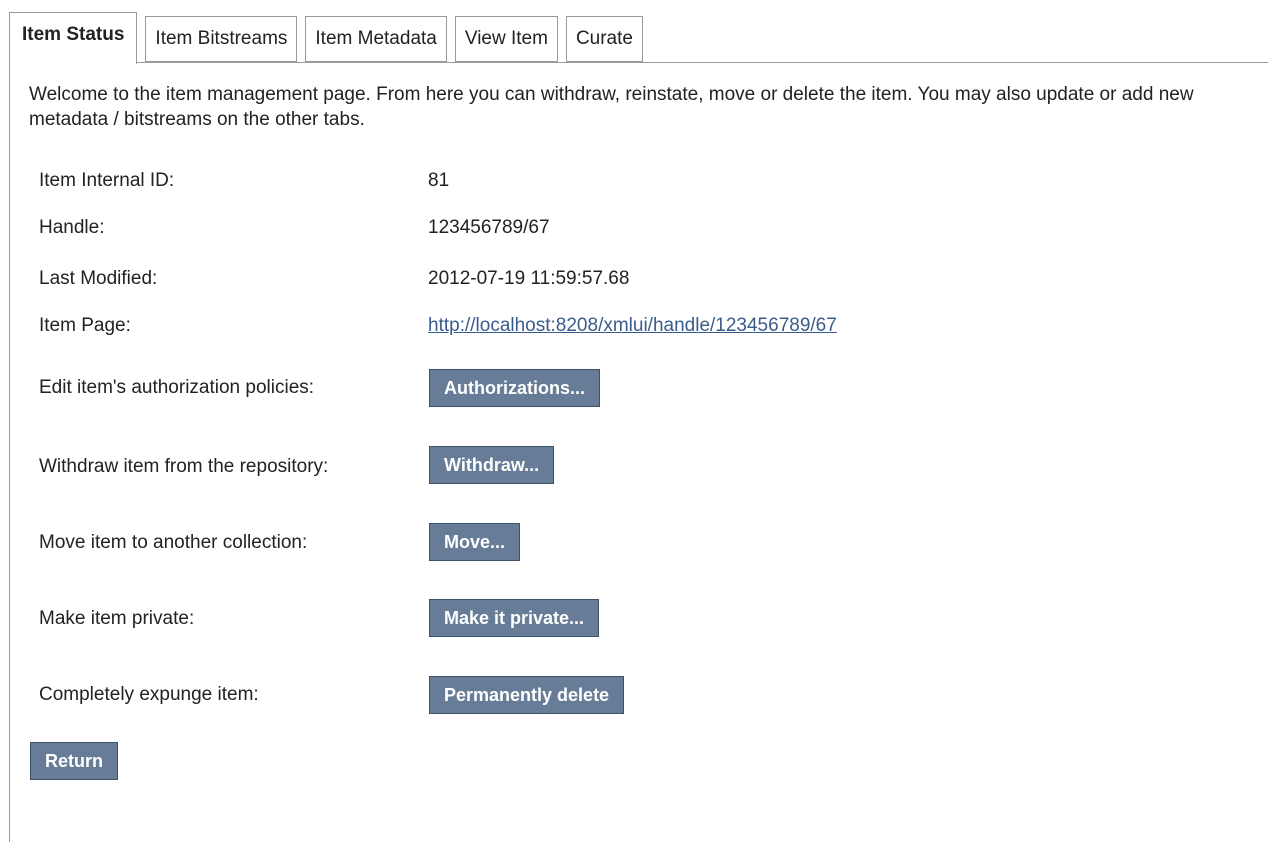  I want to click on last-modified-value: 2012-07-19 11:59:57.68, so click(529, 278).